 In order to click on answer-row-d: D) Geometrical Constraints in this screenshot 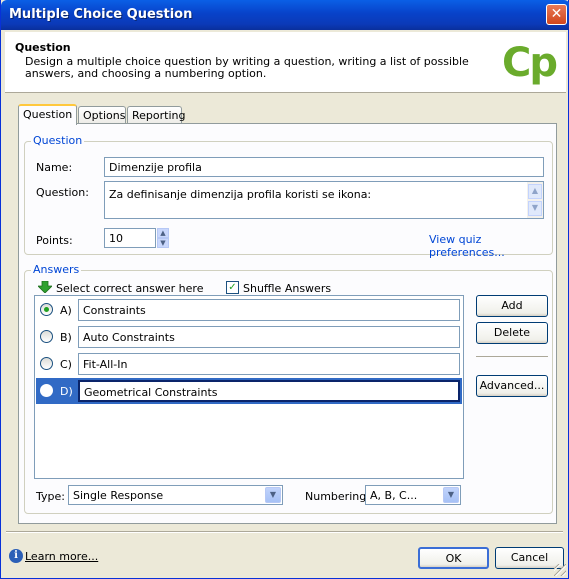, I will do `click(249, 391)`.